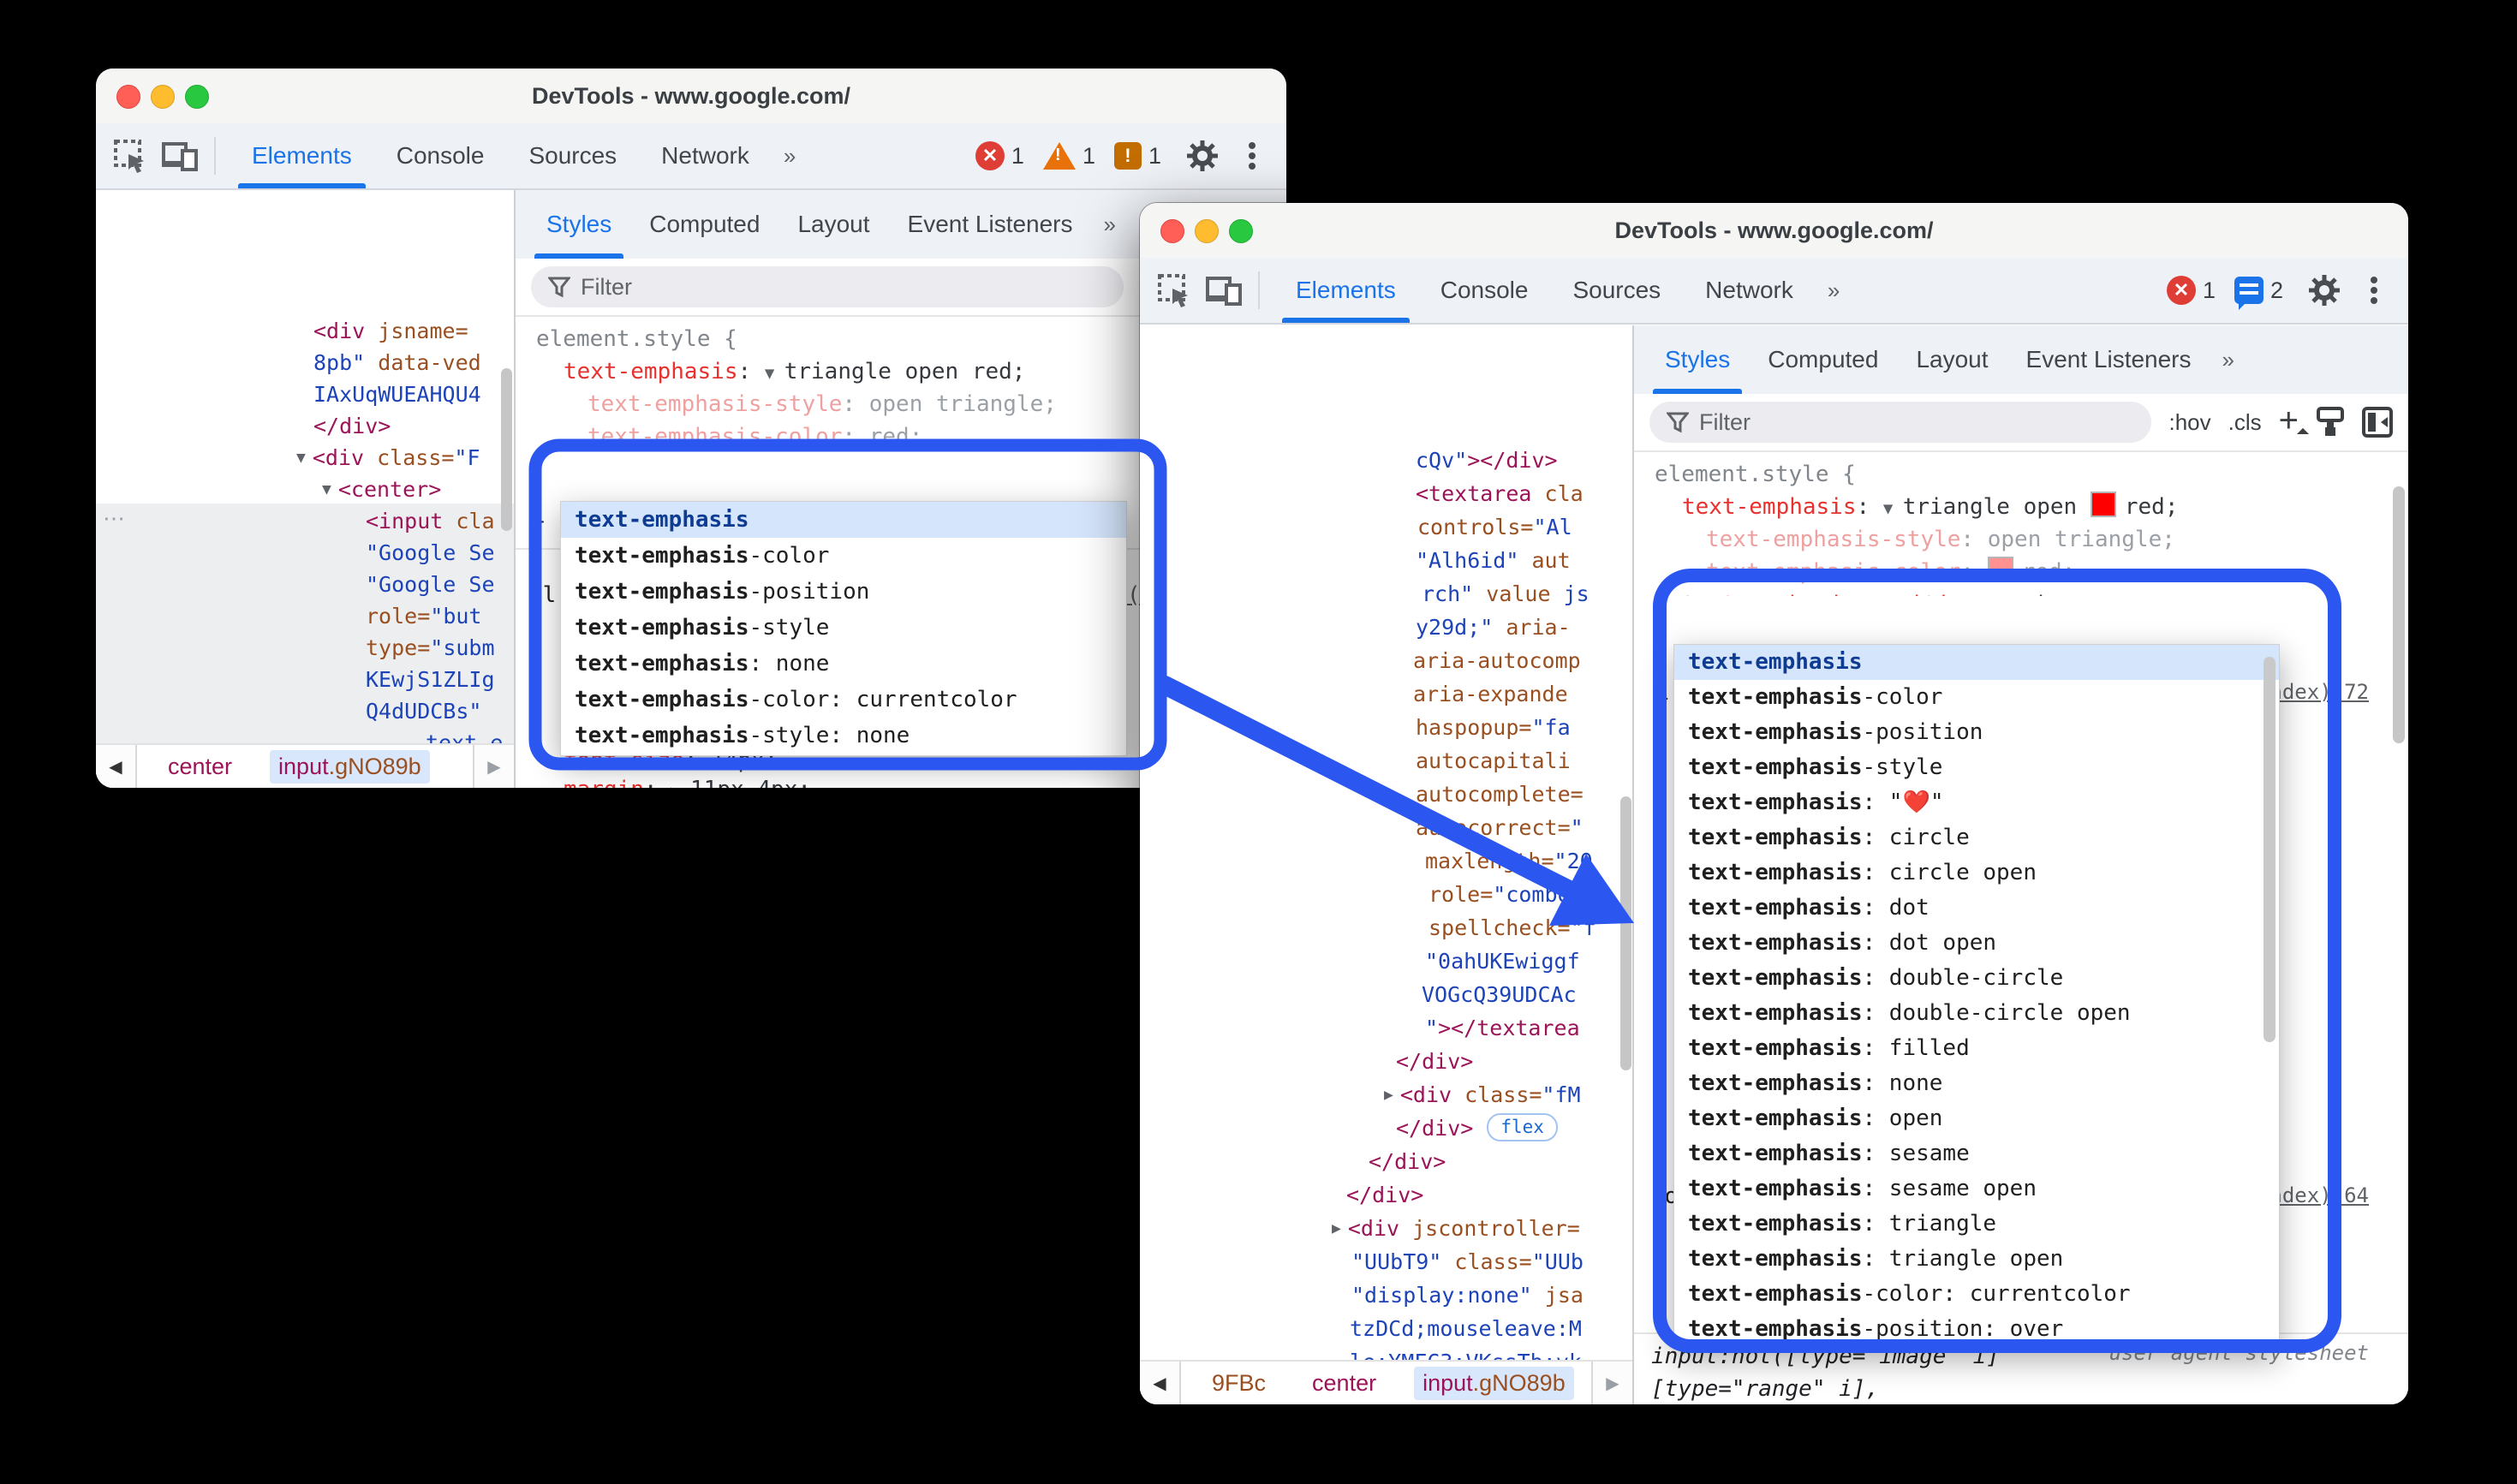 The width and height of the screenshot is (2517, 1484). Describe the element at coordinates (430, 680) in the screenshot. I see `code-line: KEwjS1ZLIg` at that location.